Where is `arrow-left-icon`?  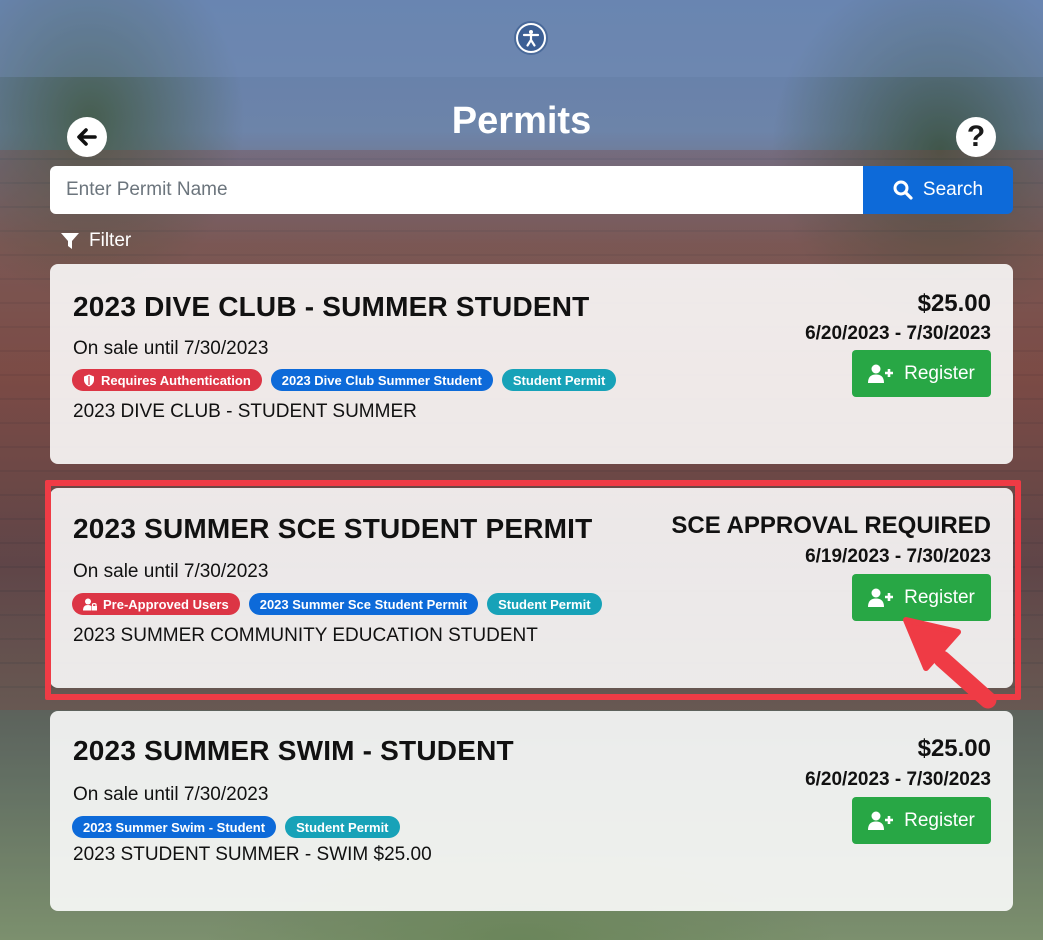 arrow-left-icon is located at coordinates (87, 137).